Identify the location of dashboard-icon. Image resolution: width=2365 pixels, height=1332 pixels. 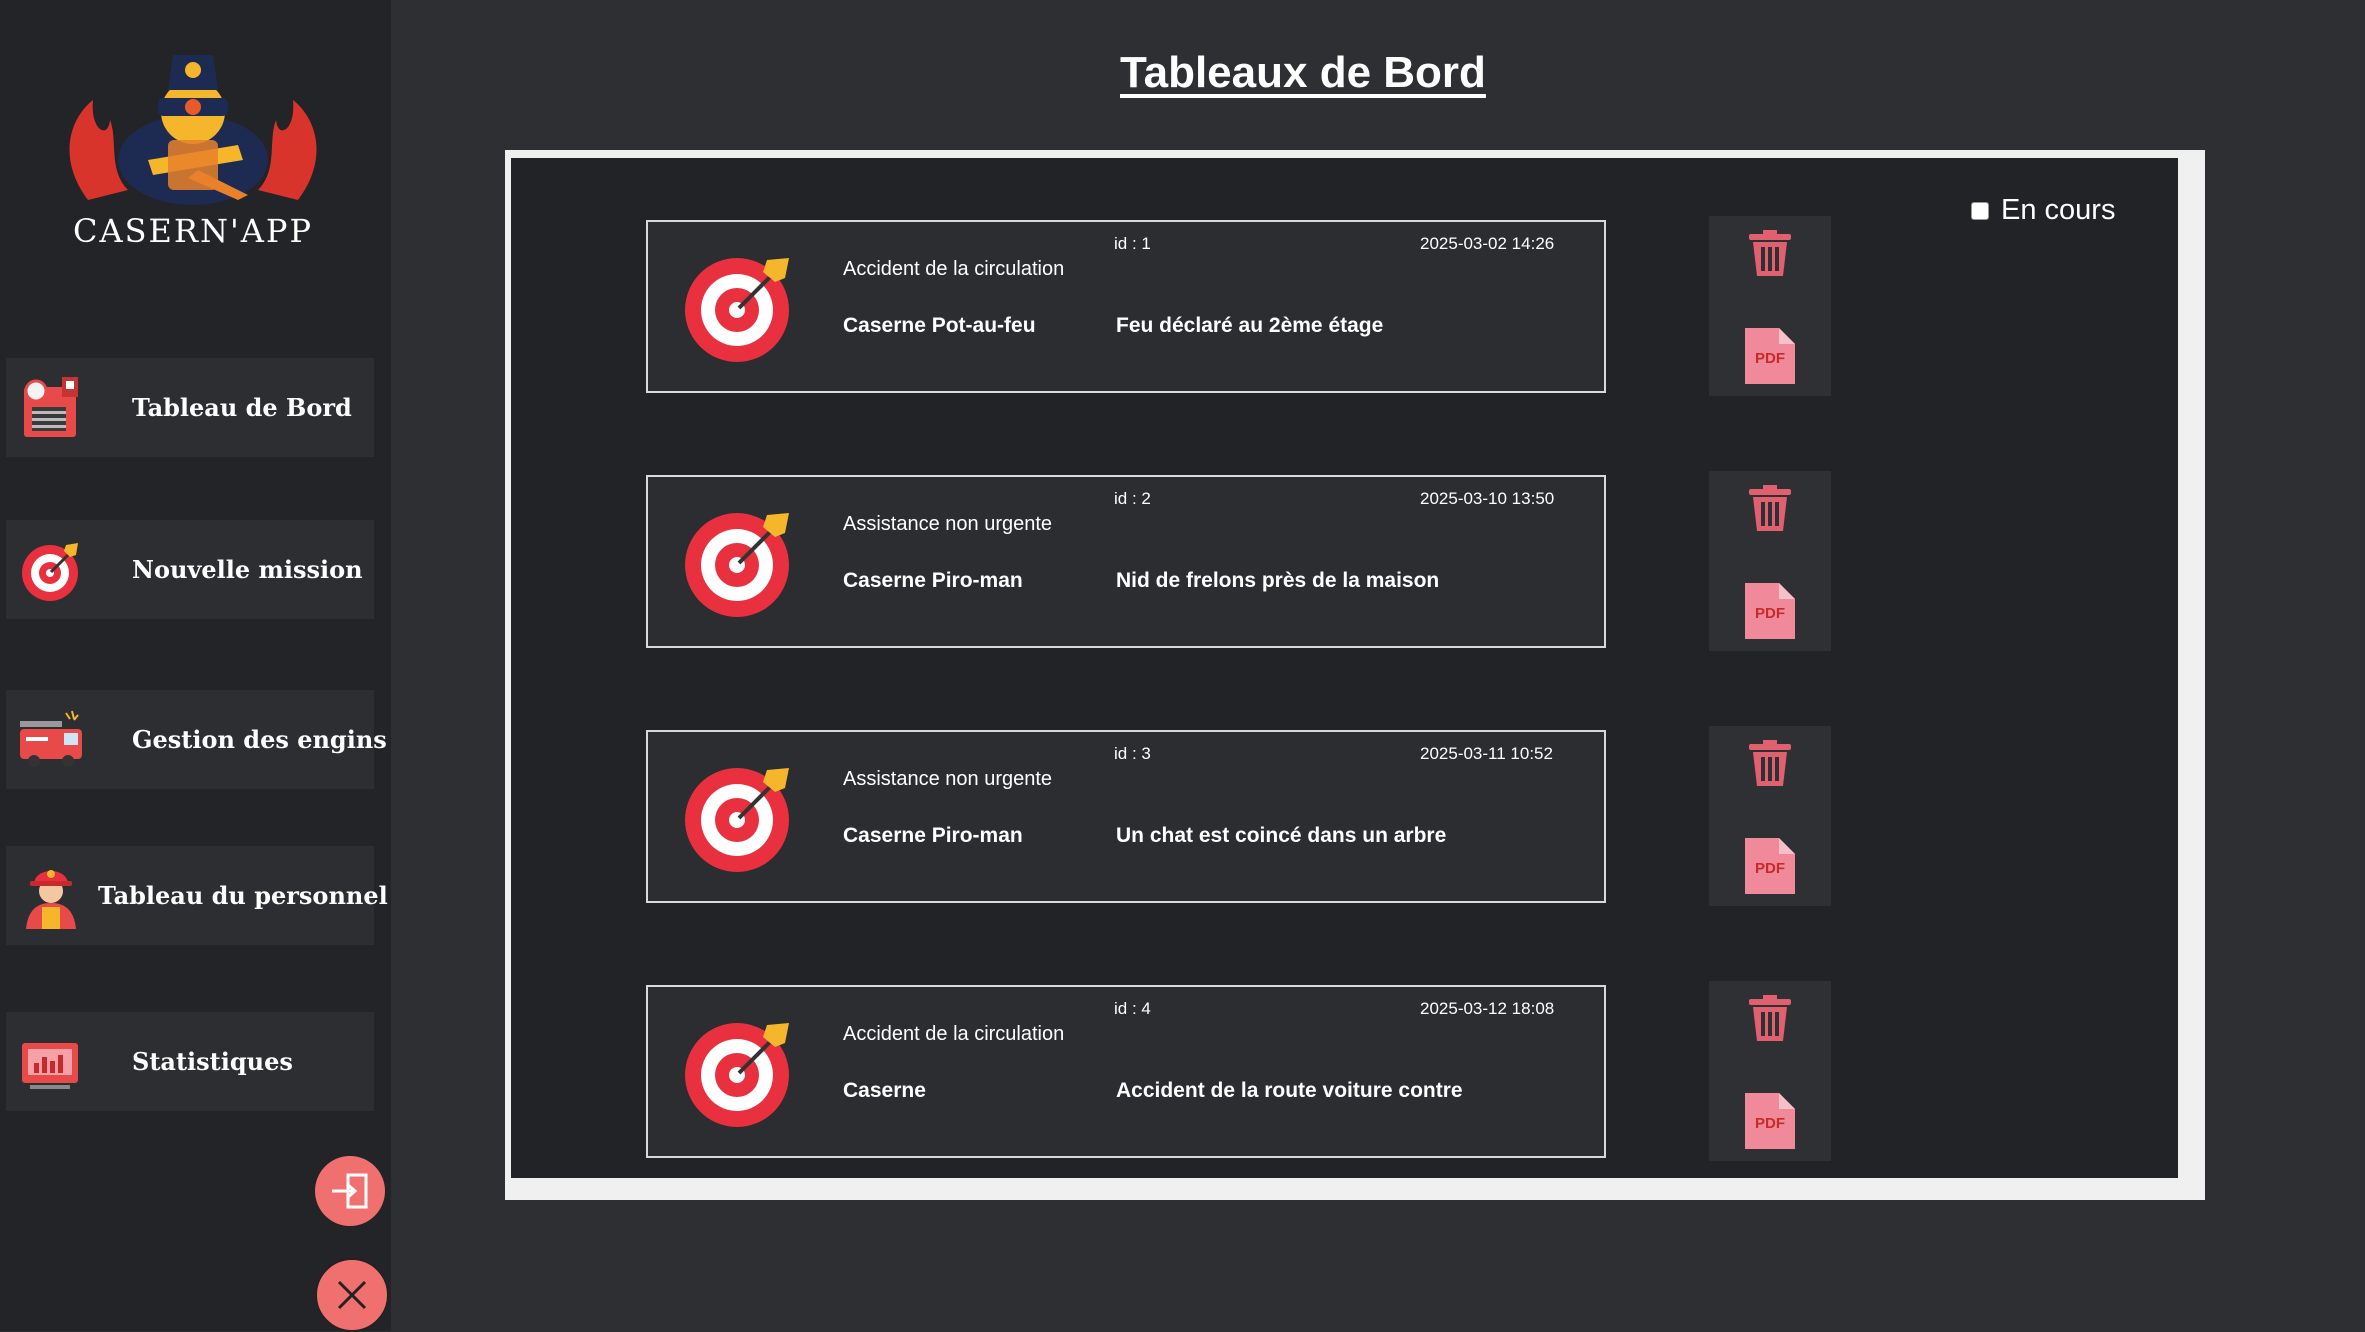
(51, 406).